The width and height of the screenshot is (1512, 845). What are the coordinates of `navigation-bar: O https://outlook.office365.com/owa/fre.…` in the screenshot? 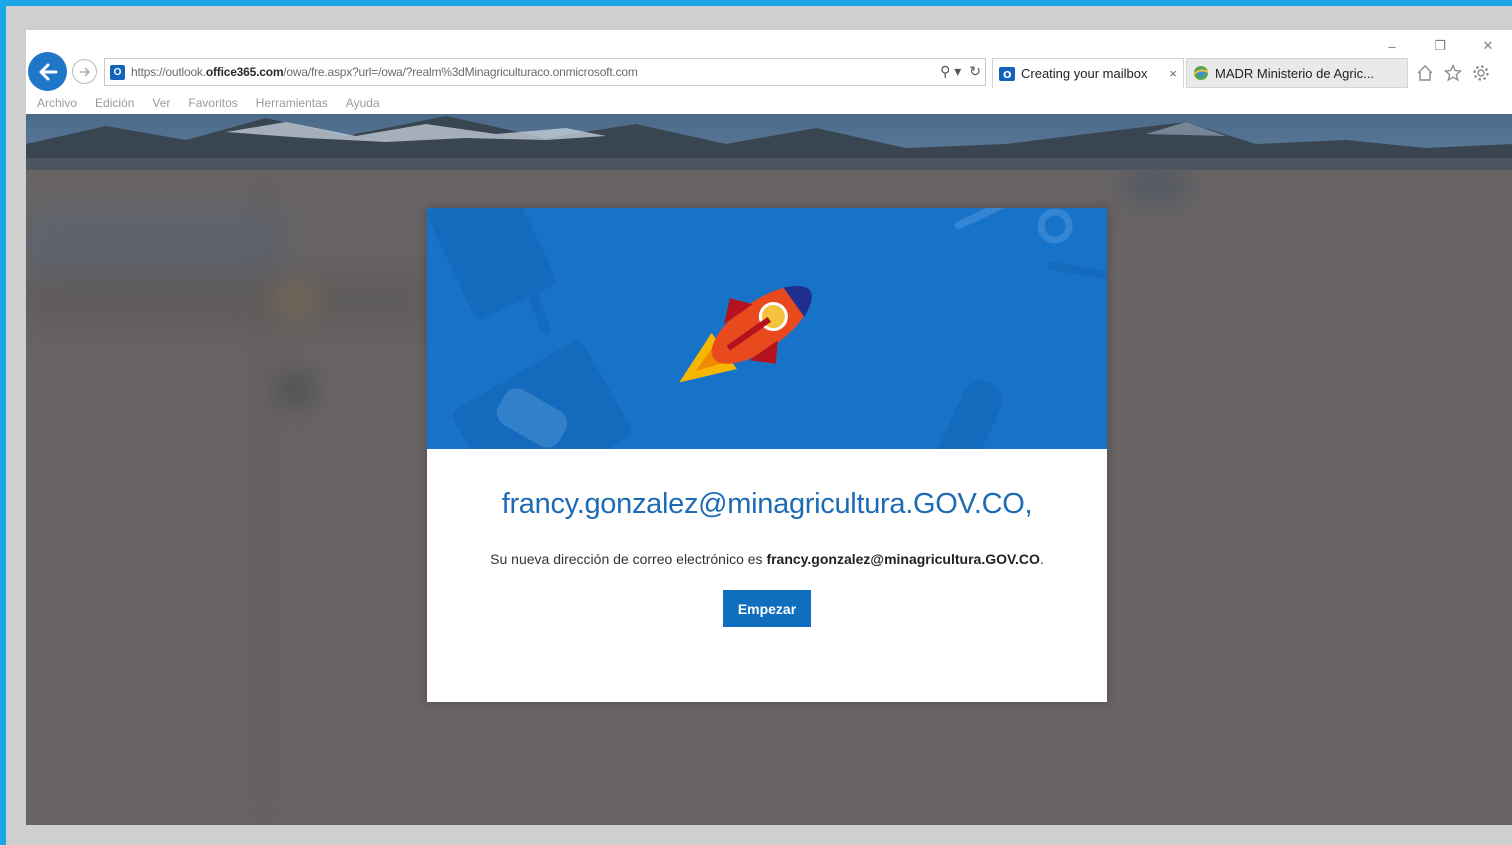 It's located at (769, 72).